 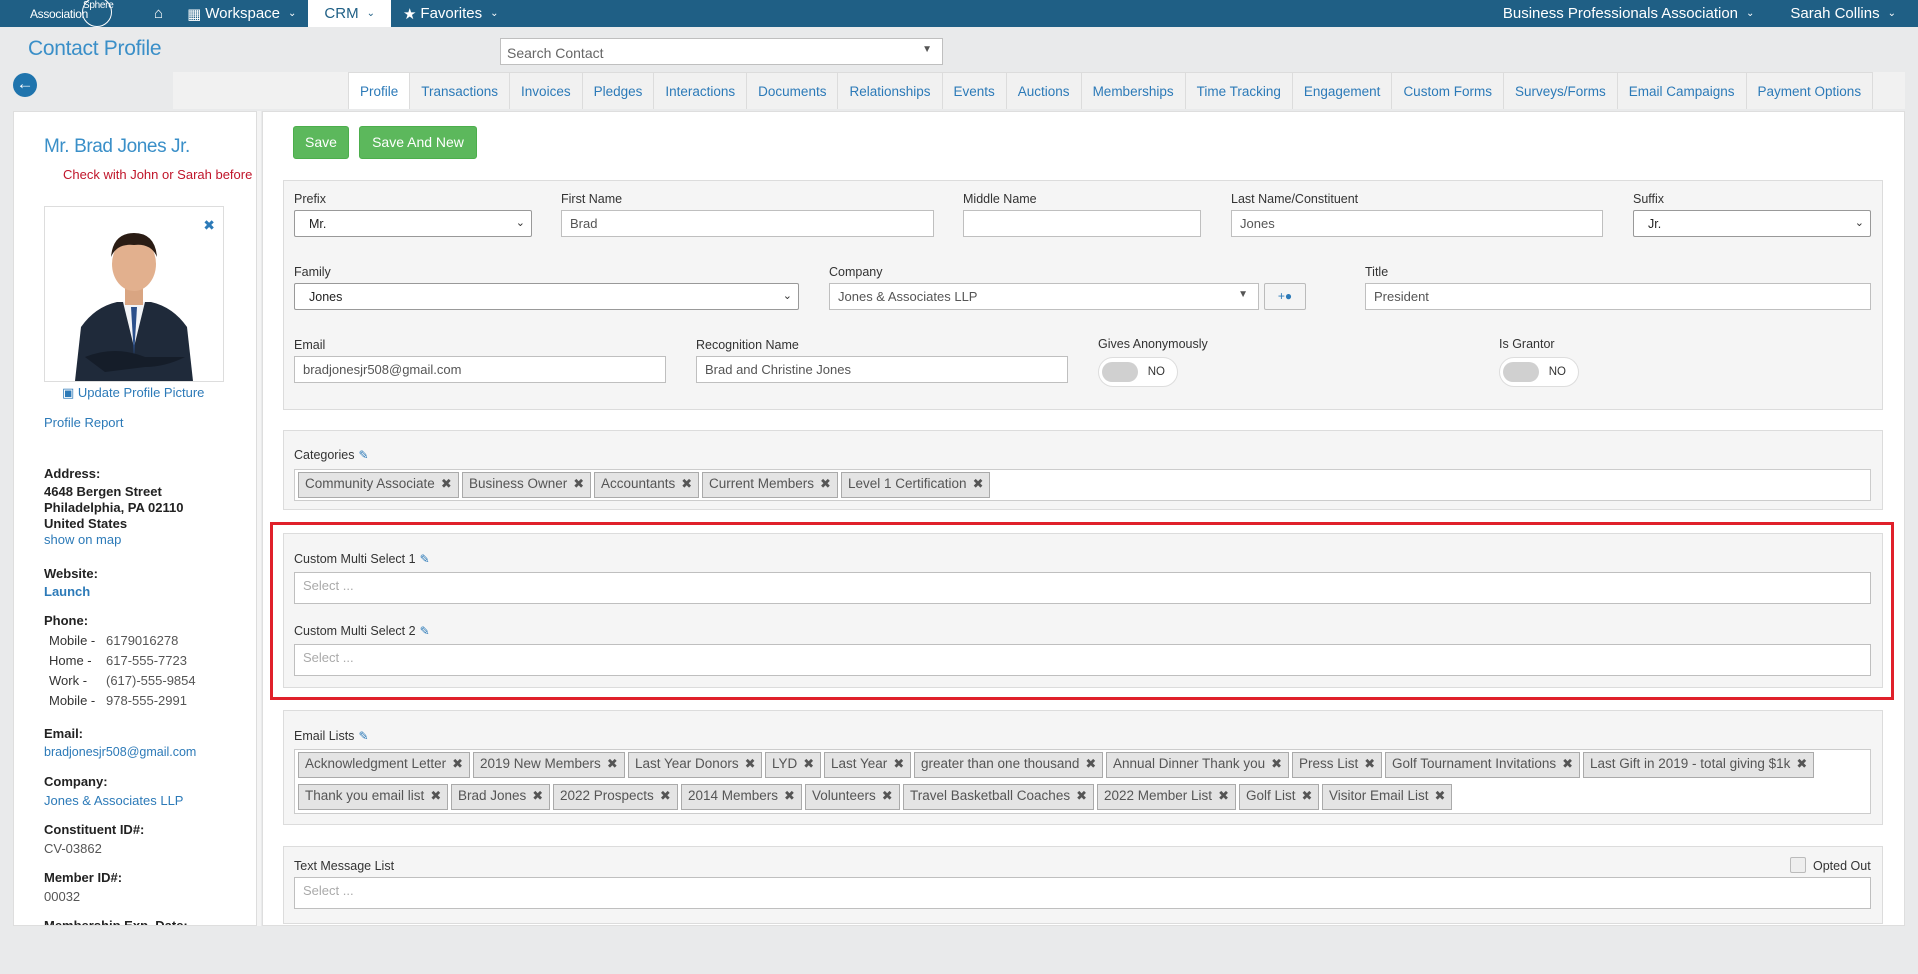 I want to click on crm-menu: CRM ⌄, so click(x=349, y=13).